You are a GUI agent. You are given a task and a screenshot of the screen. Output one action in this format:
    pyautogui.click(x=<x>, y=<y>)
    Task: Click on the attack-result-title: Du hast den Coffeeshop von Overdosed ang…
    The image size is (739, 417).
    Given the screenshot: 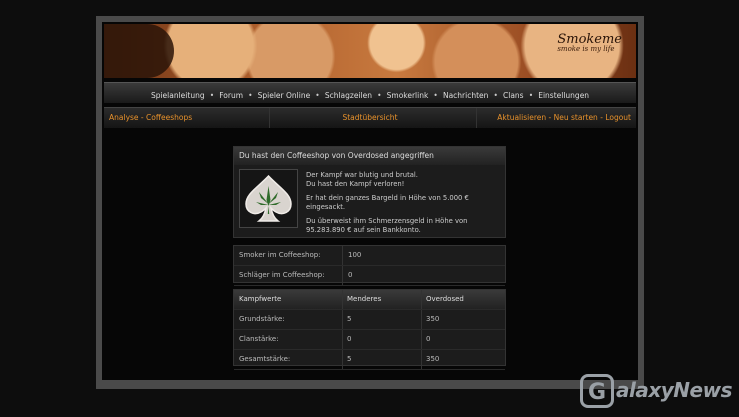 What is the action you would take?
    pyautogui.click(x=369, y=156)
    